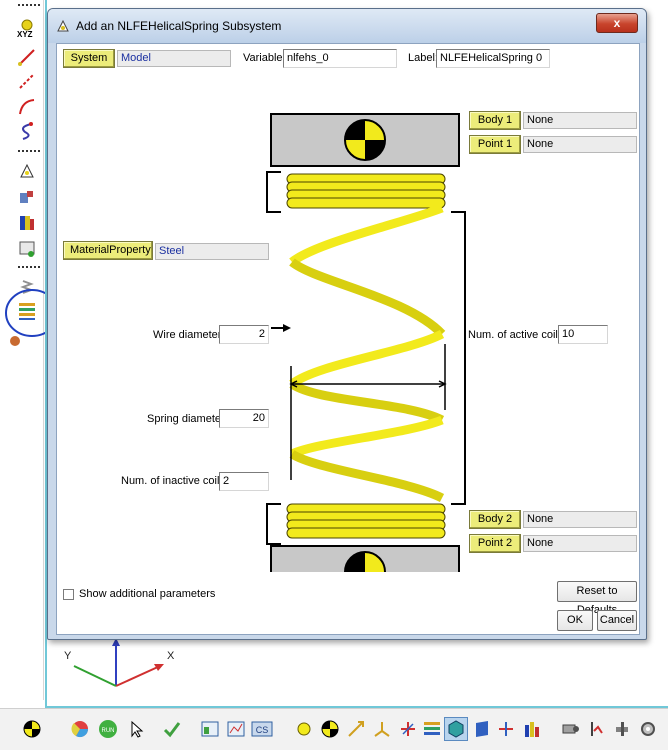 The image size is (668, 750). I want to click on joint-icon, so click(27, 249).